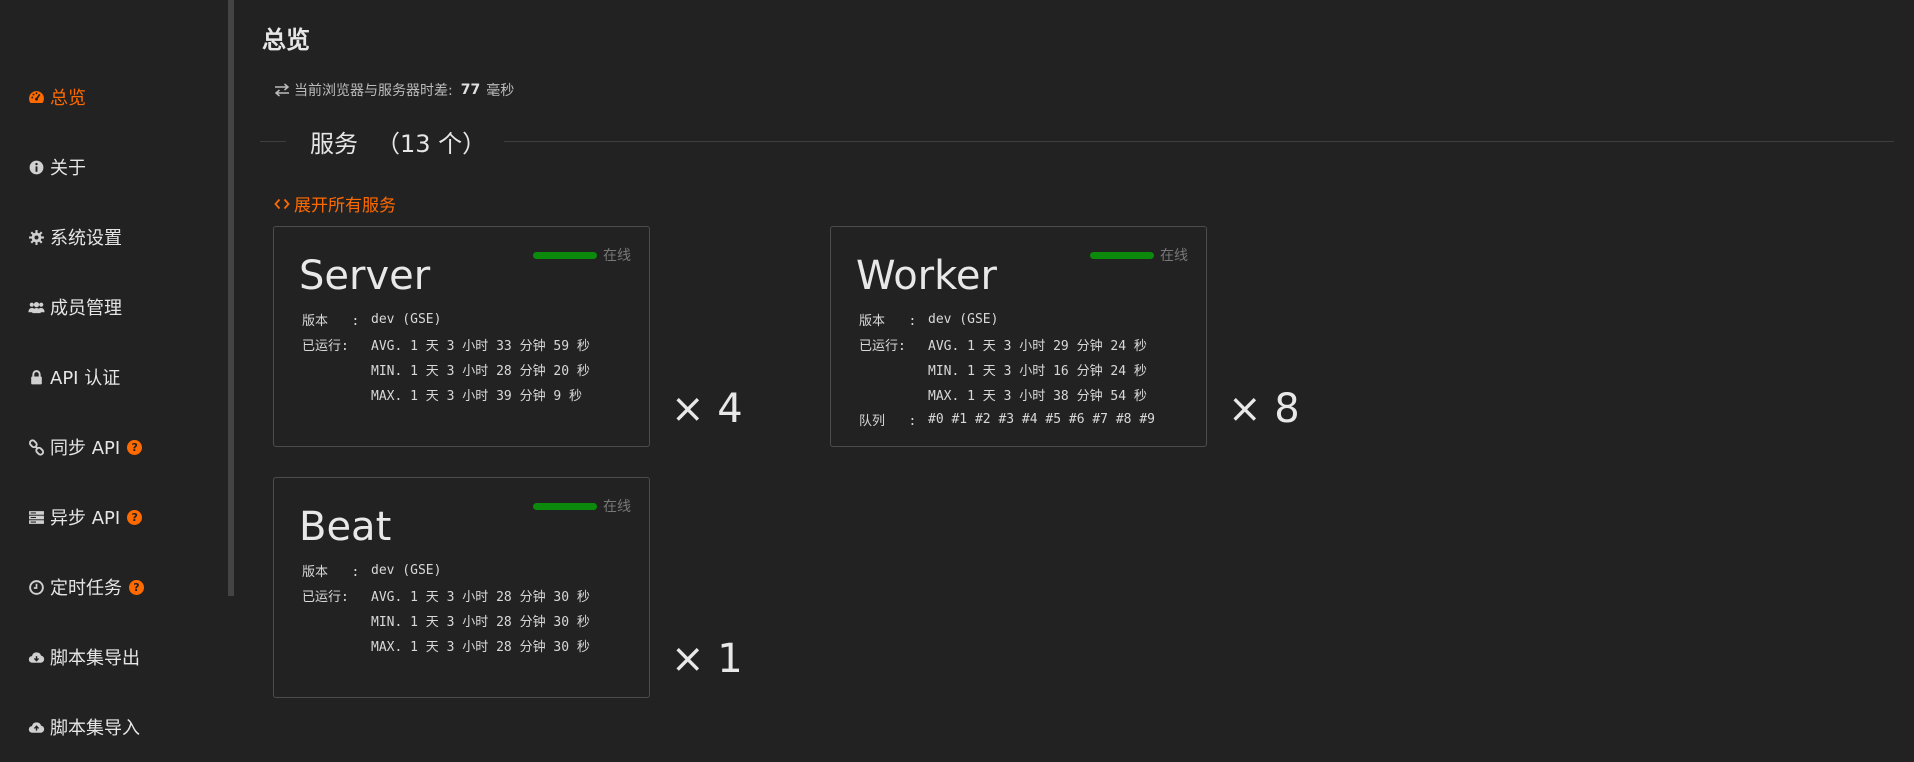  I want to click on sidebar-item-label: 脚本集导入, so click(95, 728).